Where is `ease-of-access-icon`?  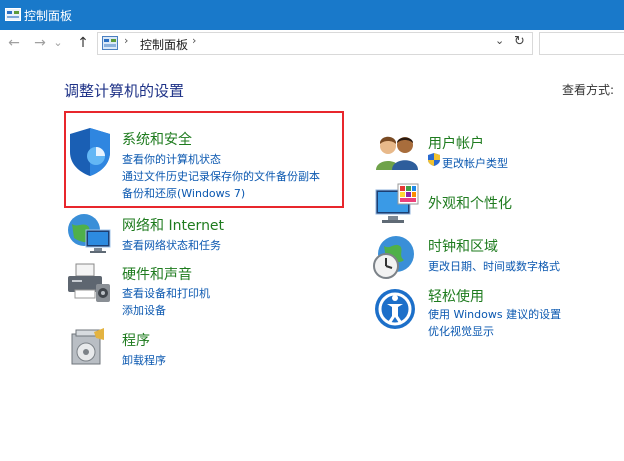
ease-of-access-icon is located at coordinates (395, 309).